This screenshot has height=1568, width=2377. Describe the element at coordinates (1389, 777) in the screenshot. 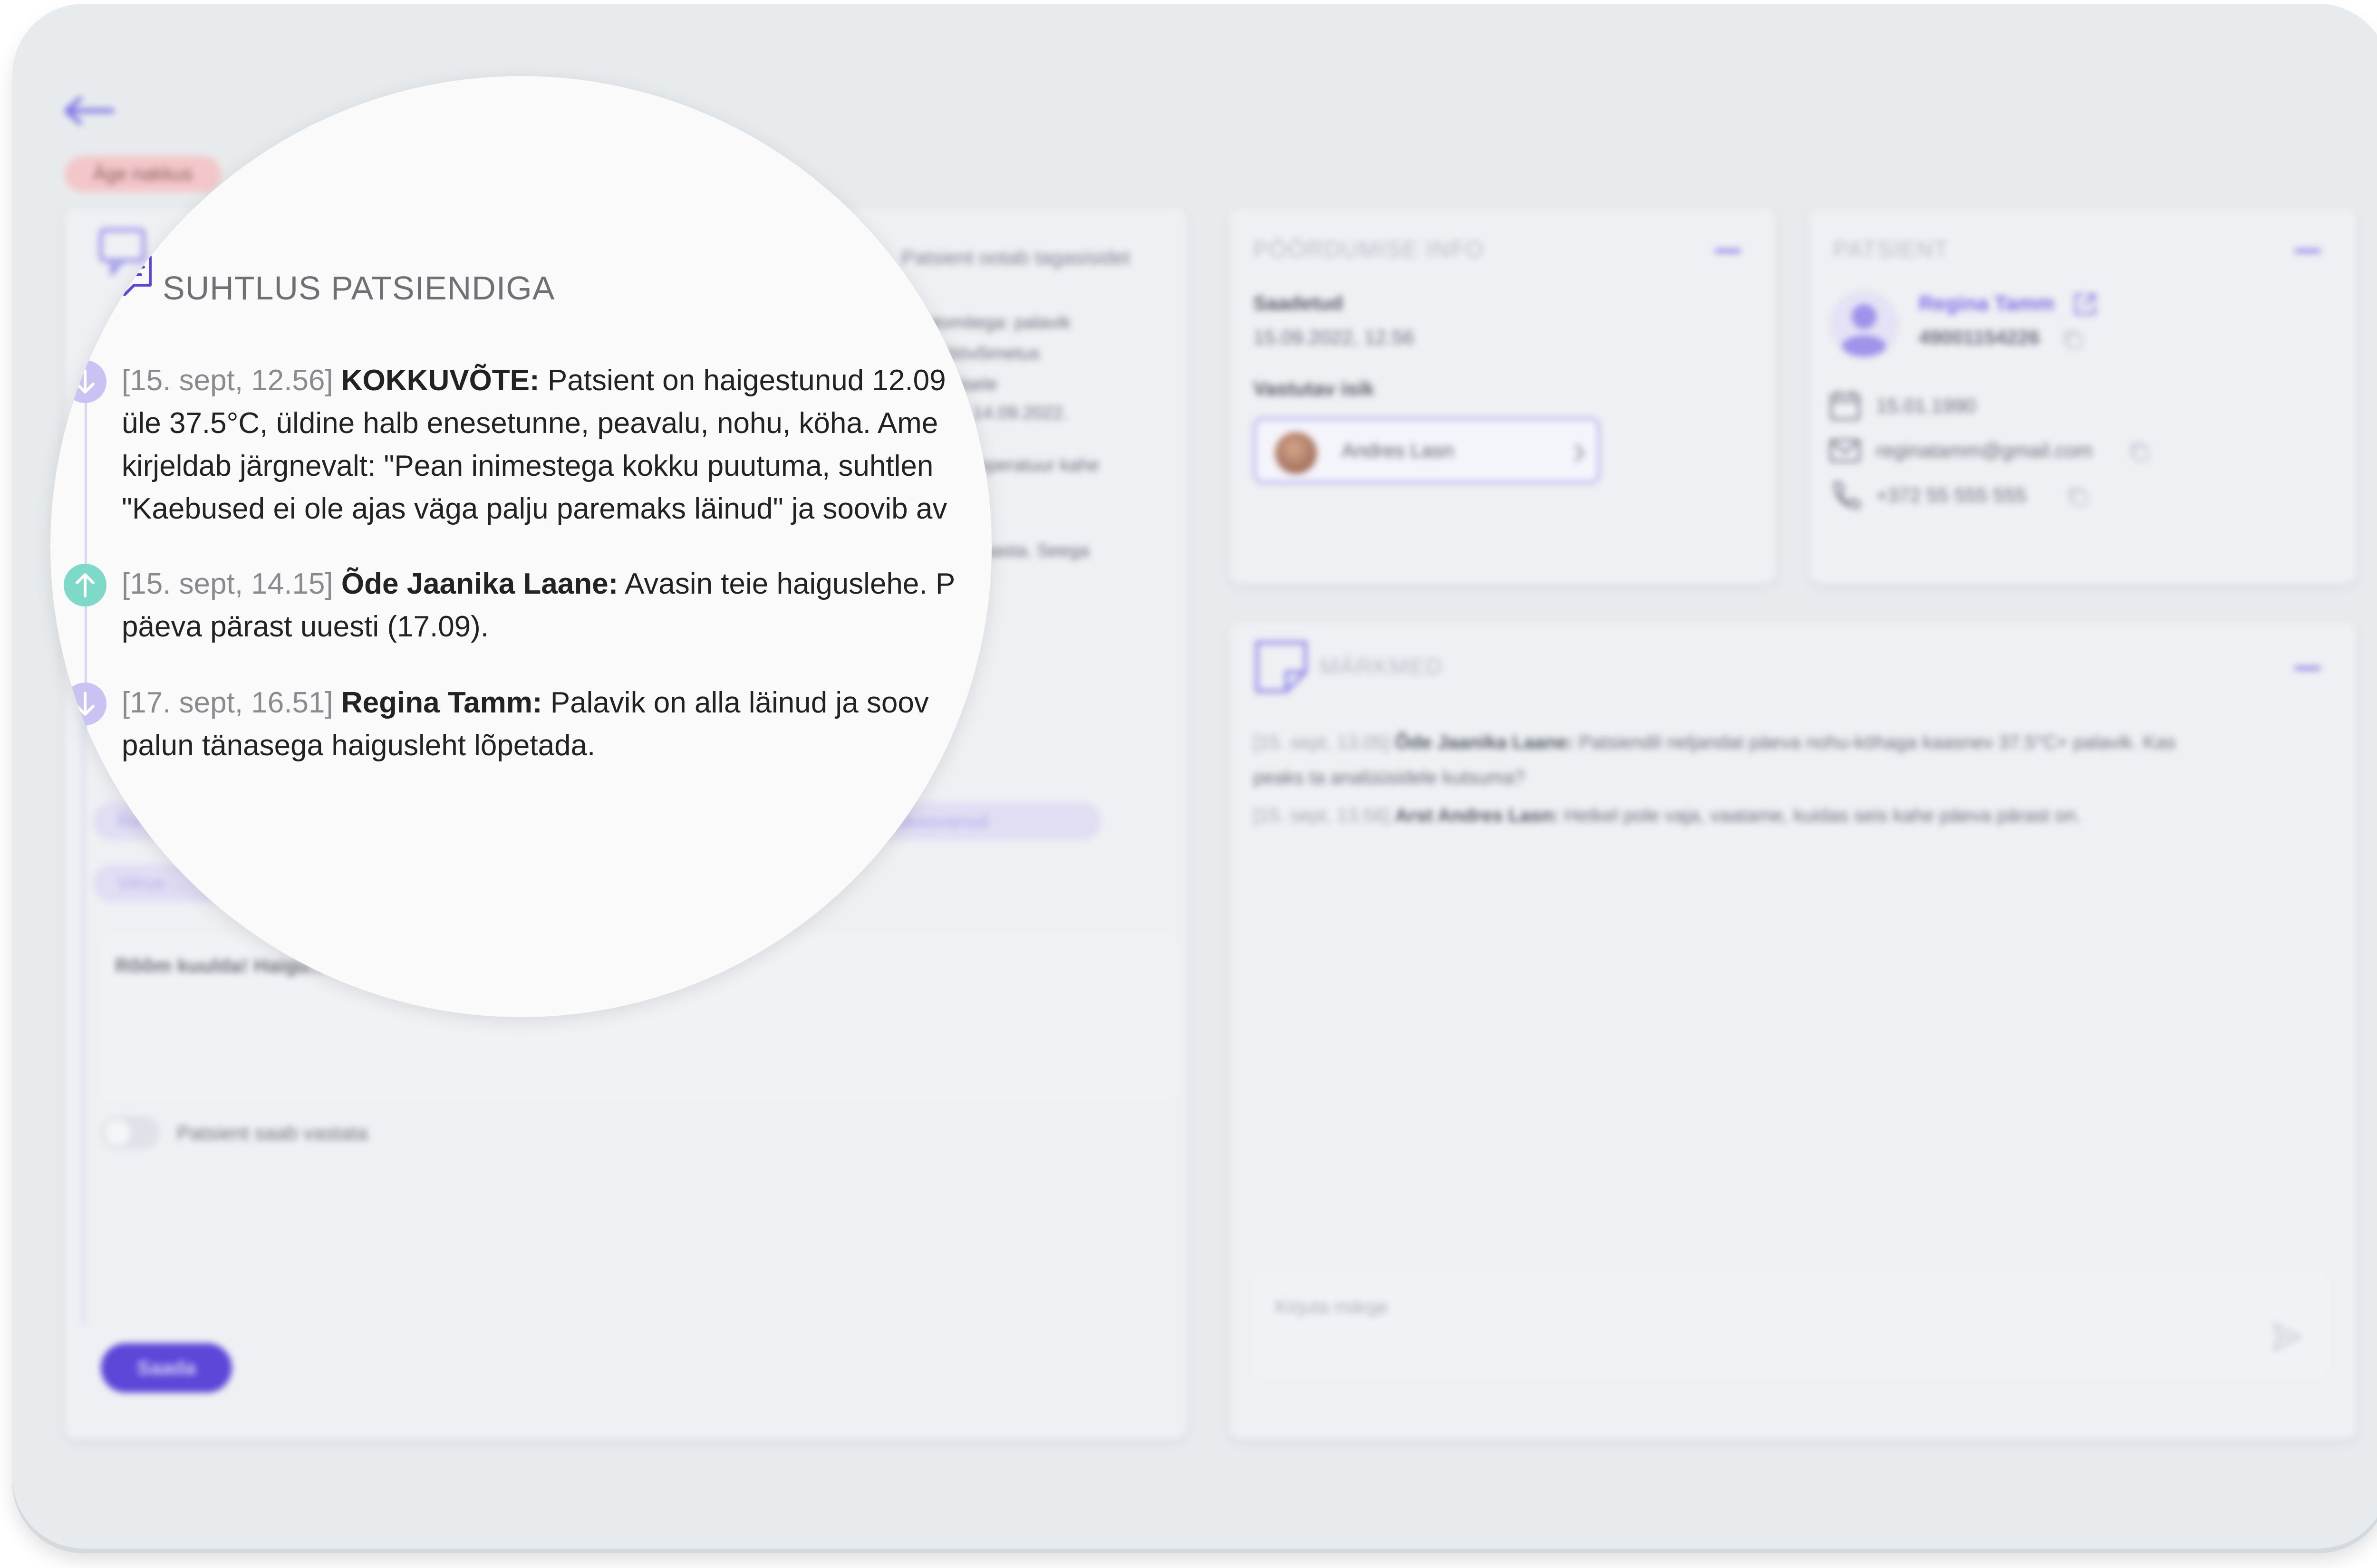

I see `note-item-line2: peaks ta analüüsidele kutsuma?` at that location.